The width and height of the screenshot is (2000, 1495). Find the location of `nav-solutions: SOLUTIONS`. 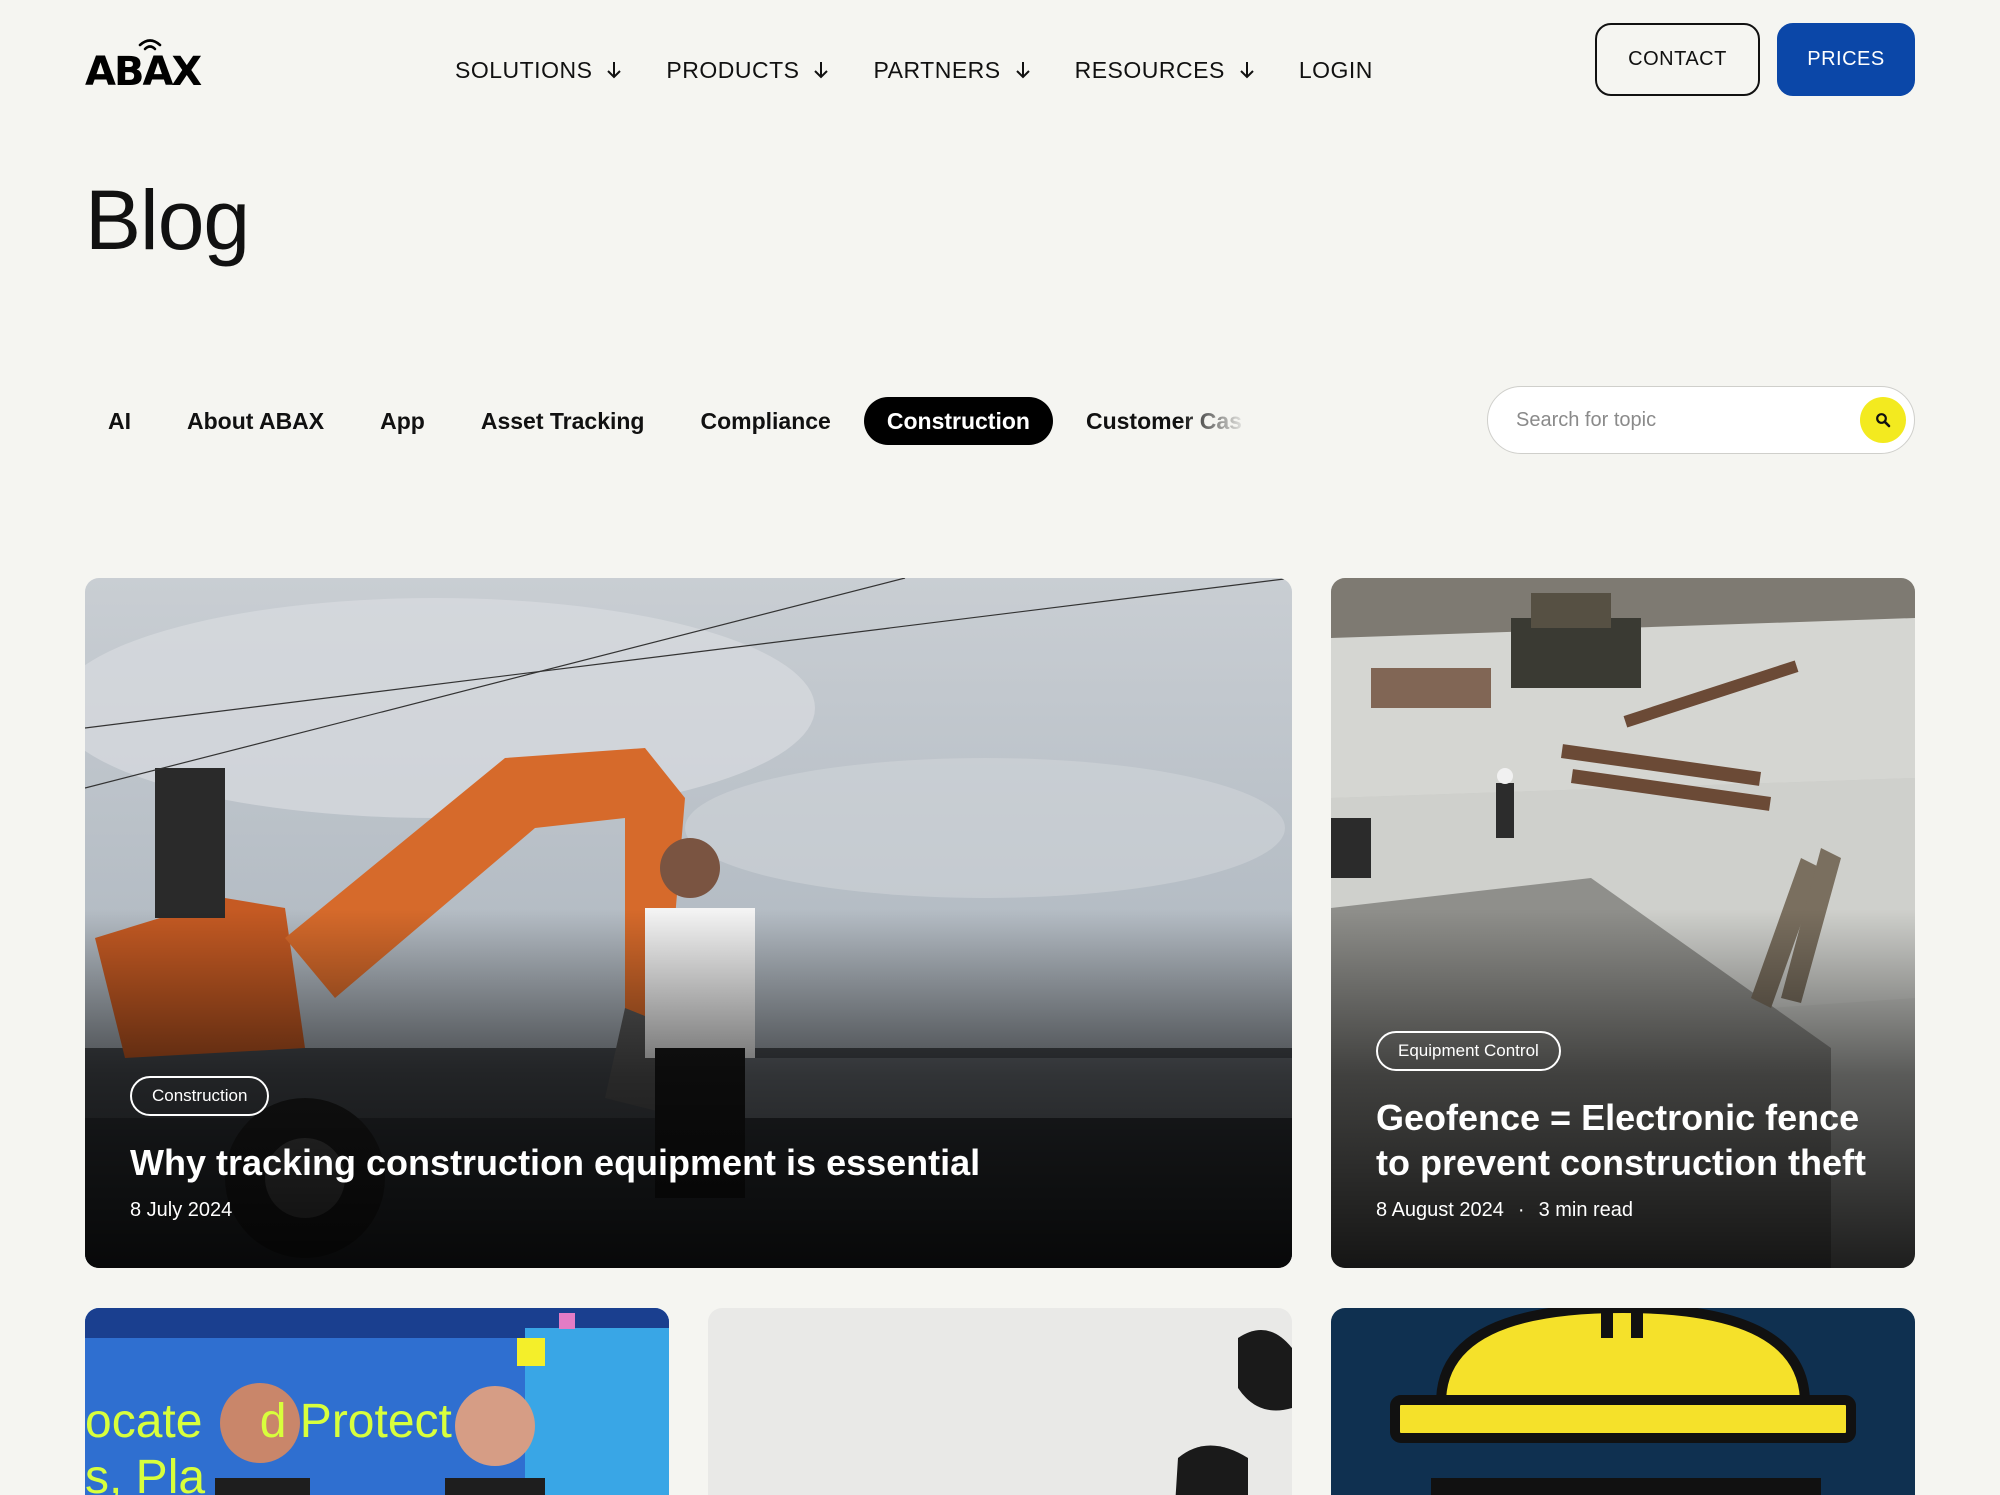

nav-solutions: SOLUTIONS is located at coordinates (538, 70).